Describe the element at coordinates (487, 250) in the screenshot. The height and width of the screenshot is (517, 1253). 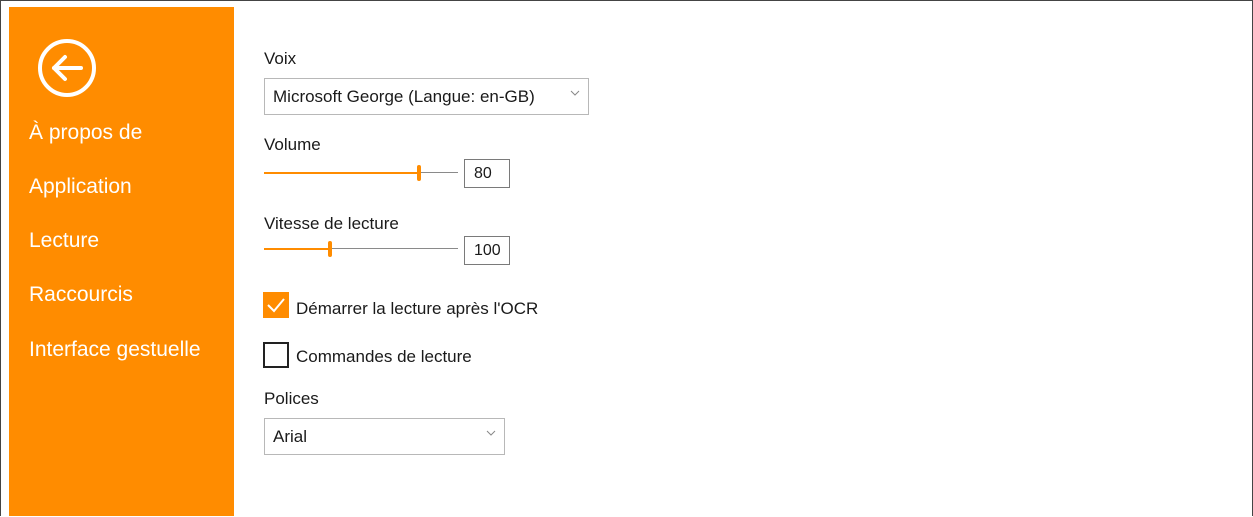
I see `speed-value-box: 100` at that location.